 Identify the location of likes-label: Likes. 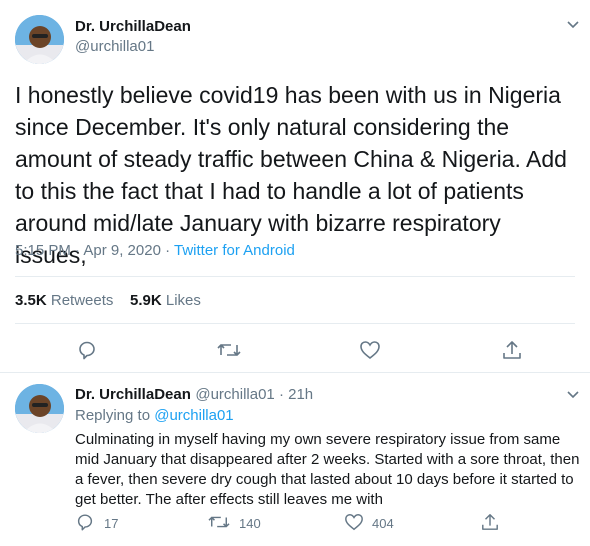
(183, 300).